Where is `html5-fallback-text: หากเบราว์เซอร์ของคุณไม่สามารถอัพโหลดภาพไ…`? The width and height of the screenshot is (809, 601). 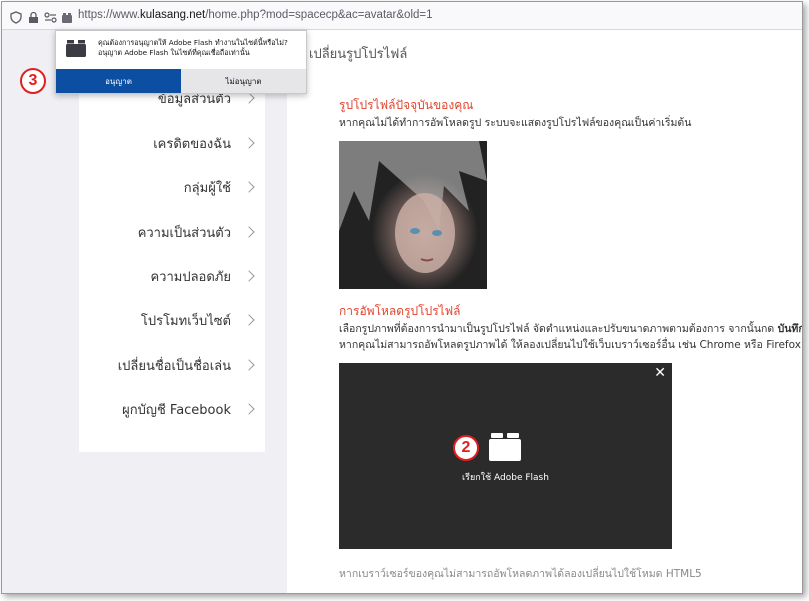
html5-fallback-text: หากเบราว์เซอร์ของคุณไม่สามารถอัพโหลดภาพไ… is located at coordinates (520, 574).